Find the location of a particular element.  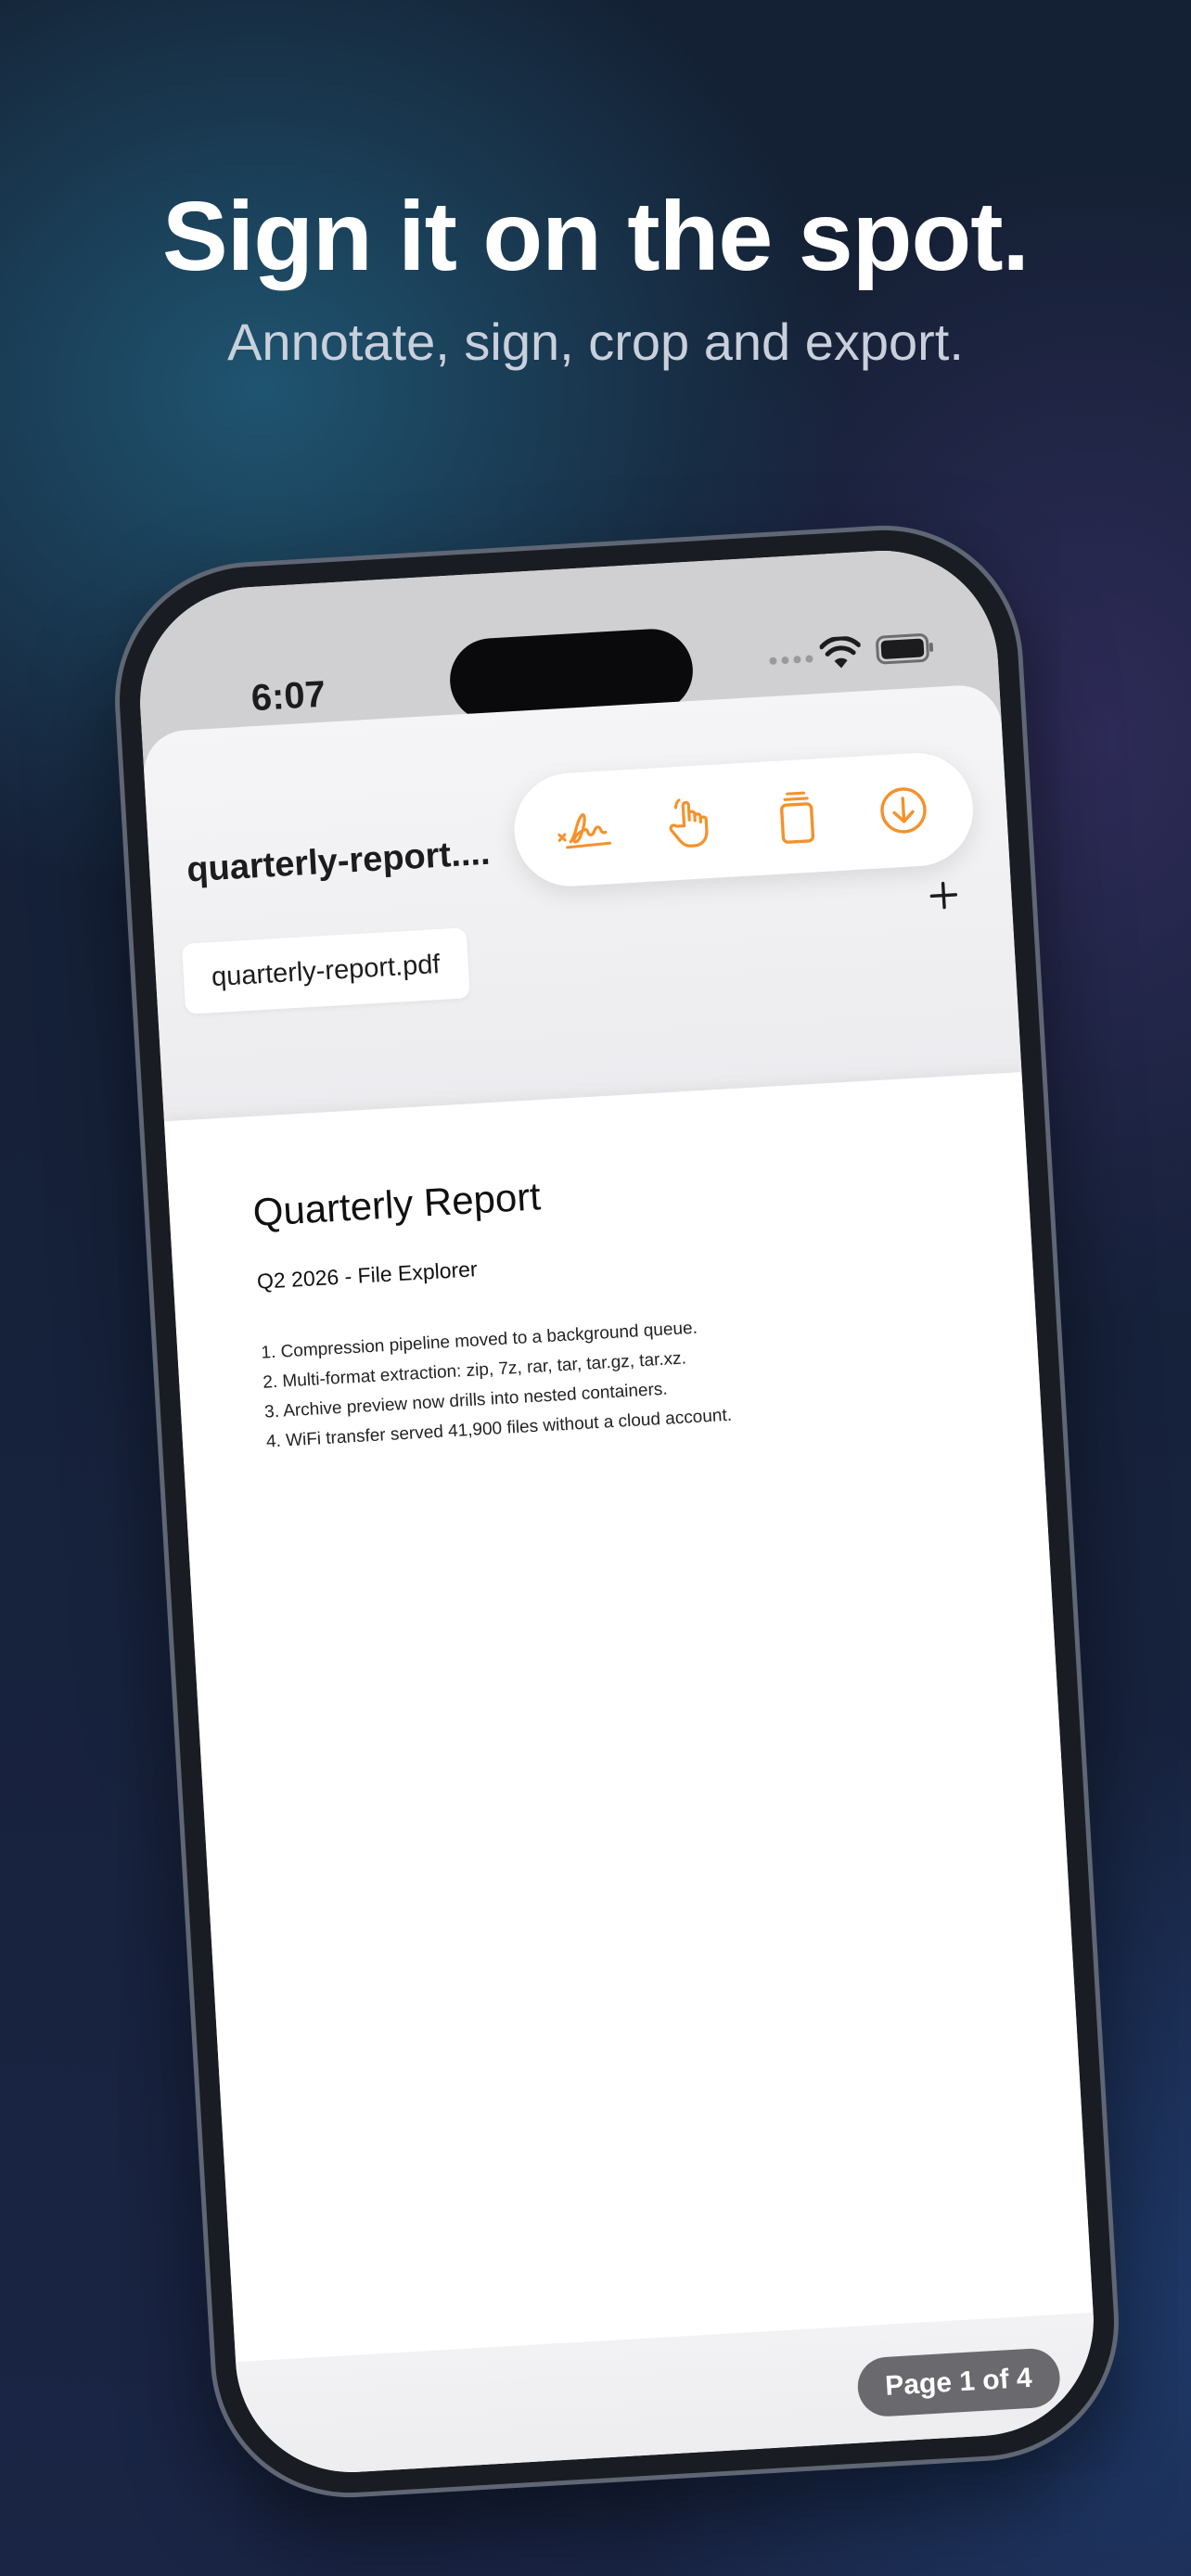

plus-icon is located at coordinates (944, 896).